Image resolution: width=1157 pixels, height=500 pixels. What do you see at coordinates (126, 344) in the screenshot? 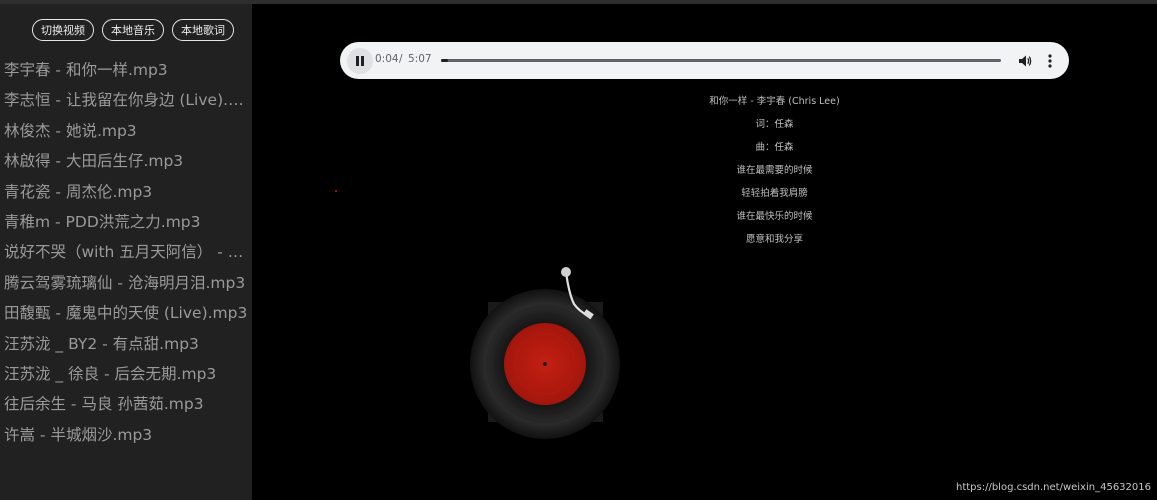
I see `playlist-item: 汪苏泷 _ BY2 - 有点甜.mp3` at bounding box center [126, 344].